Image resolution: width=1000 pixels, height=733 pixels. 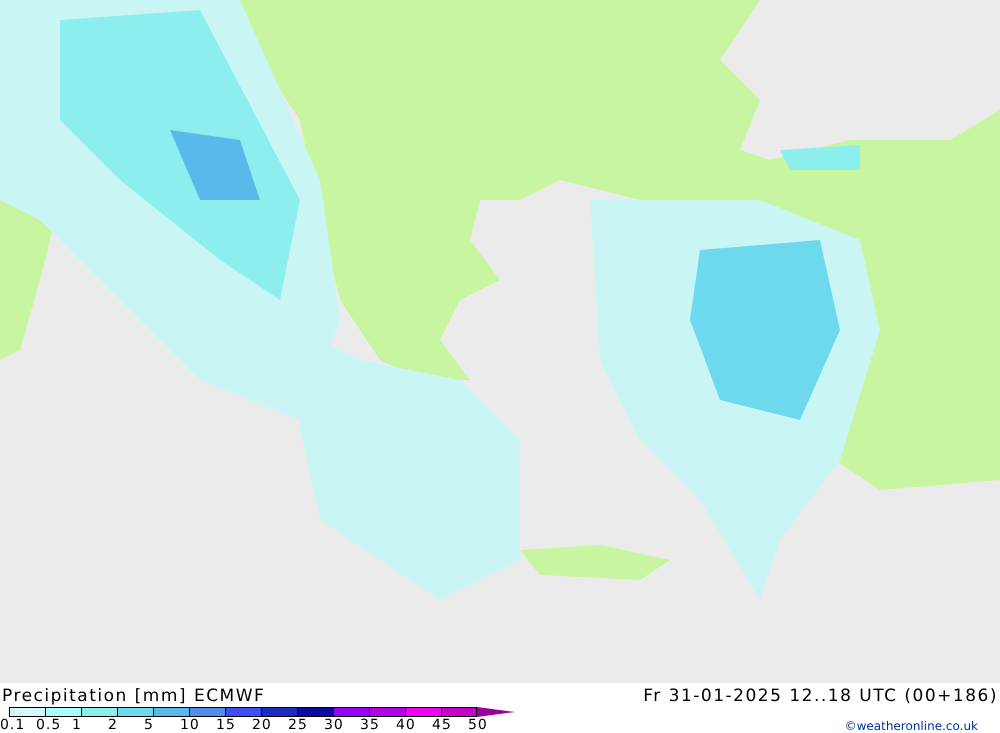 I want to click on legend-label: 2, so click(x=113, y=725).